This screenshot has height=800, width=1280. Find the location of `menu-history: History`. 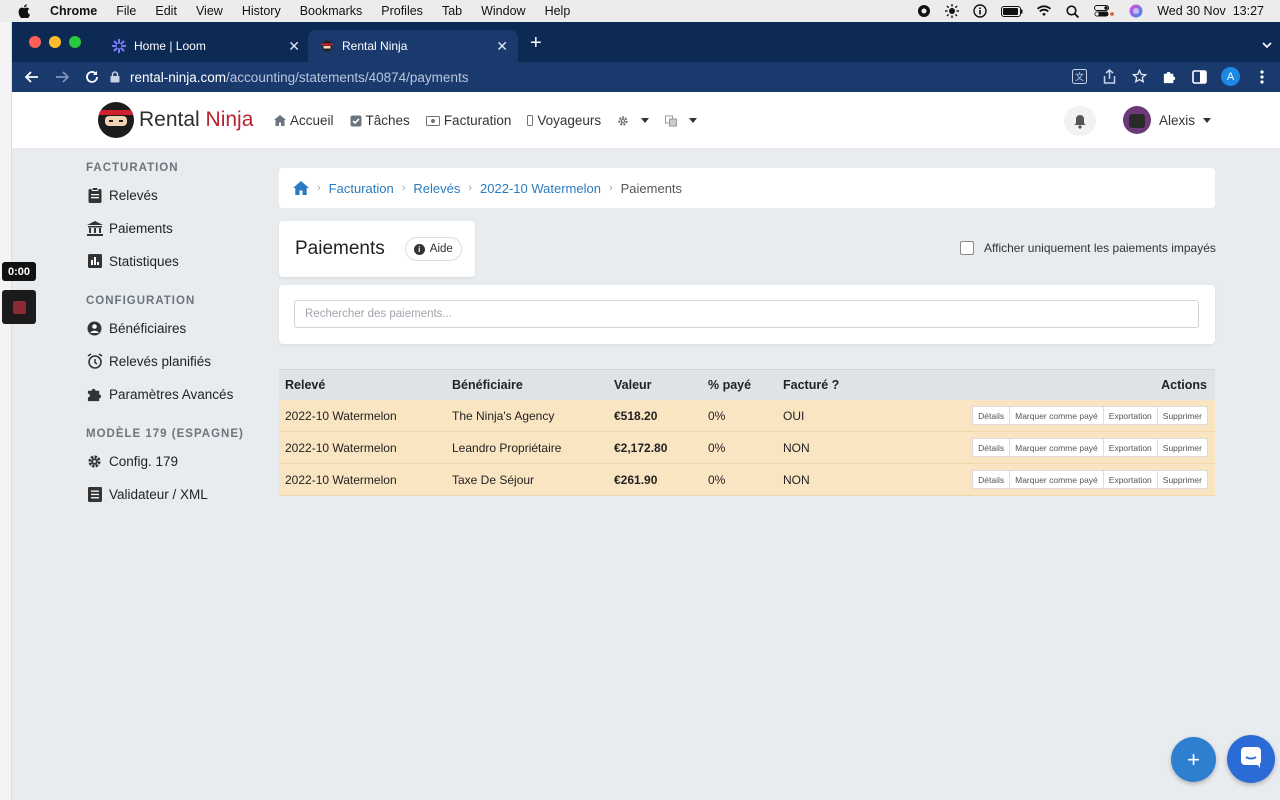

menu-history: History is located at coordinates (261, 11).